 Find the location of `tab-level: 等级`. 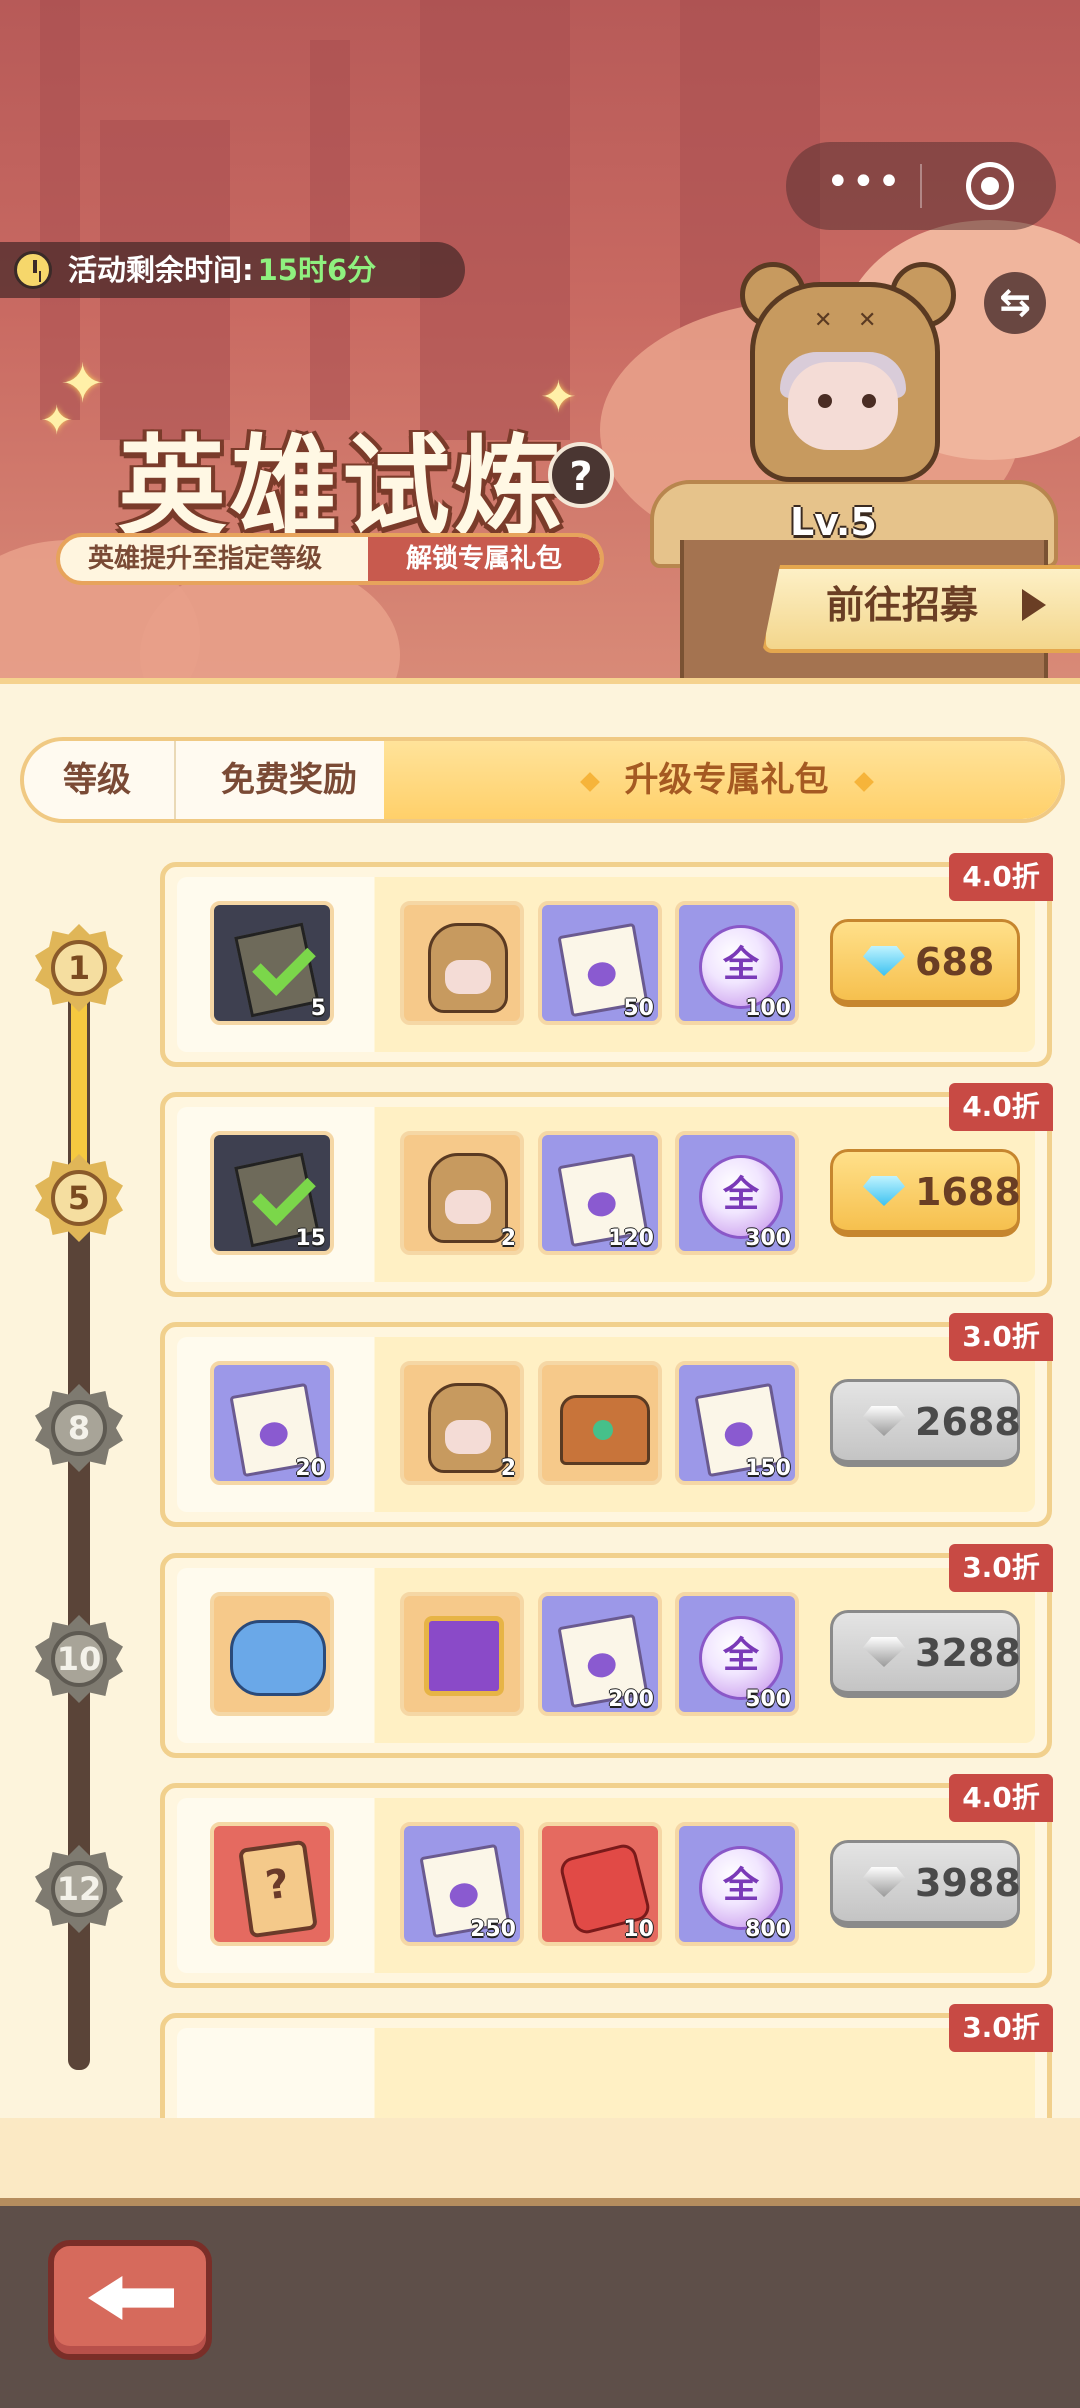

tab-level: 等级 is located at coordinates (97, 780).